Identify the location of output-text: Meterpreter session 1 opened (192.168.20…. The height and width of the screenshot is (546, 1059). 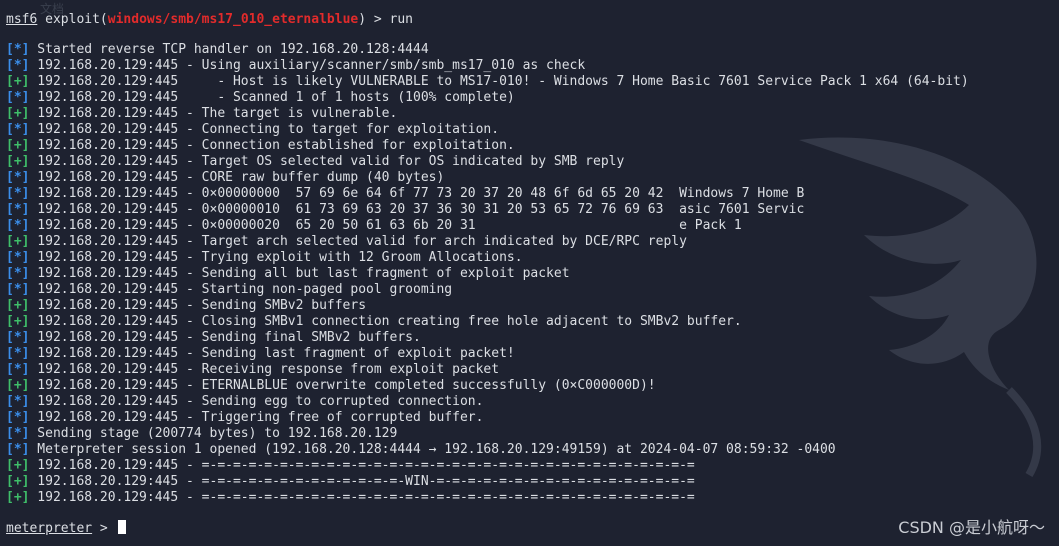
(432, 449).